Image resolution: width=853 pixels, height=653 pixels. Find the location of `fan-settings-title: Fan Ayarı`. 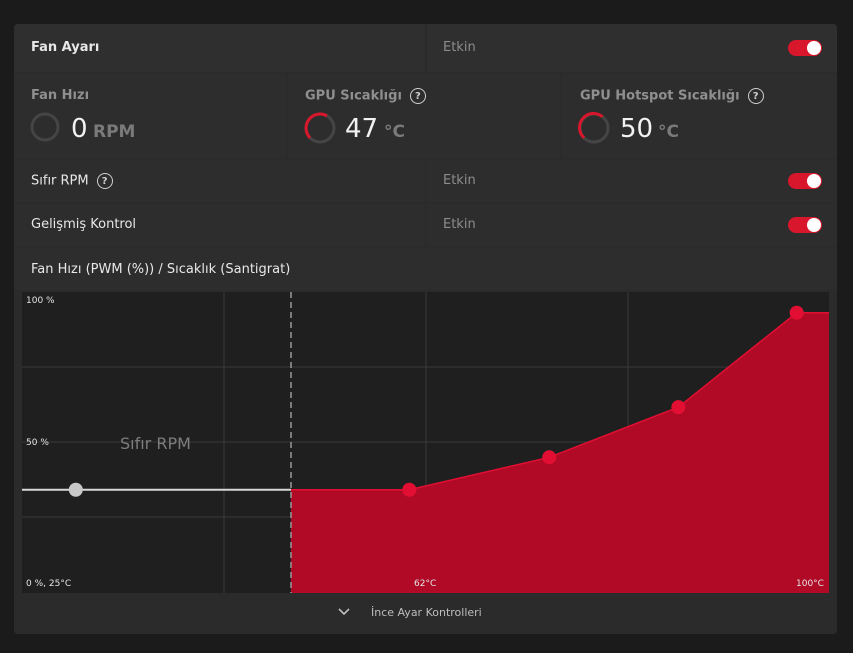

fan-settings-title: Fan Ayarı is located at coordinates (65, 47).